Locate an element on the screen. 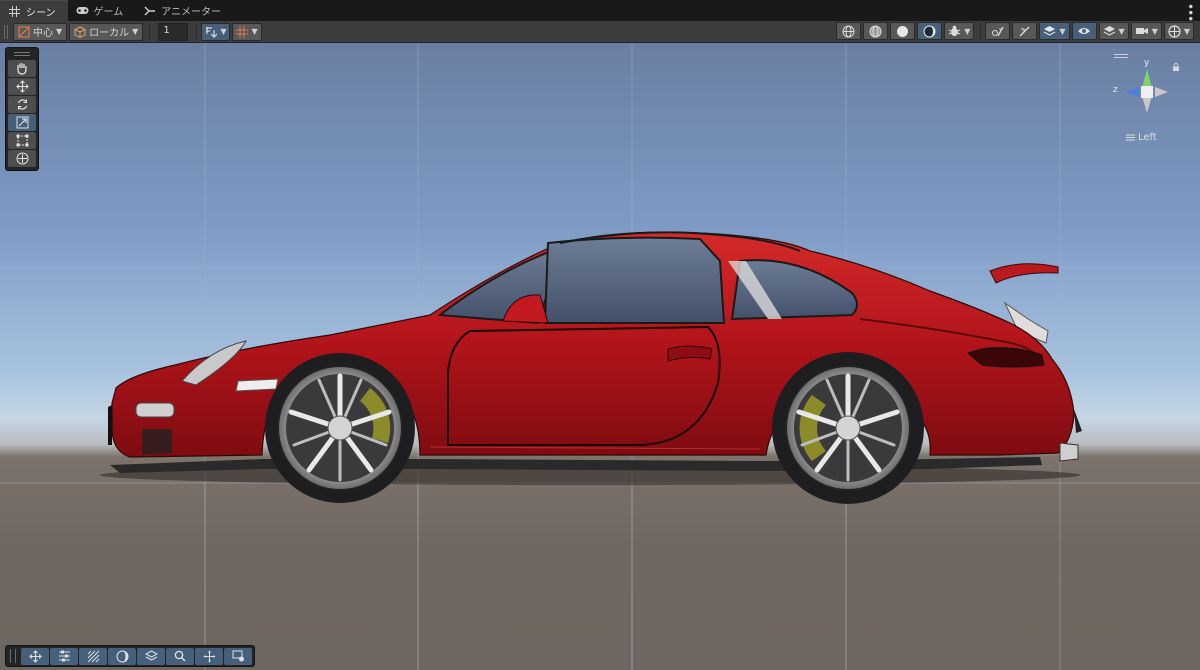  crosshair-arrows-icon is located at coordinates (209, 656).